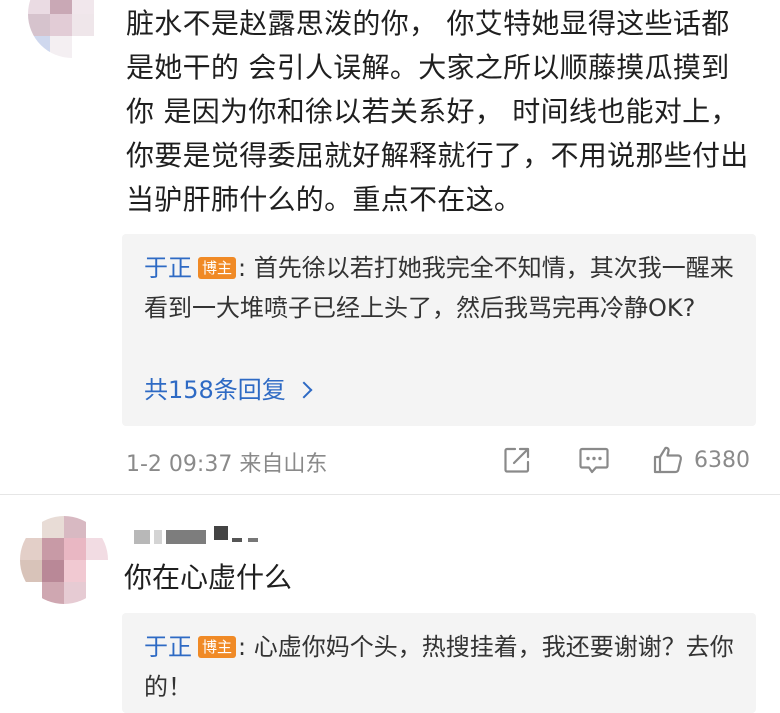  What do you see at coordinates (668, 460) in the screenshot?
I see `thumbs-up-icon` at bounding box center [668, 460].